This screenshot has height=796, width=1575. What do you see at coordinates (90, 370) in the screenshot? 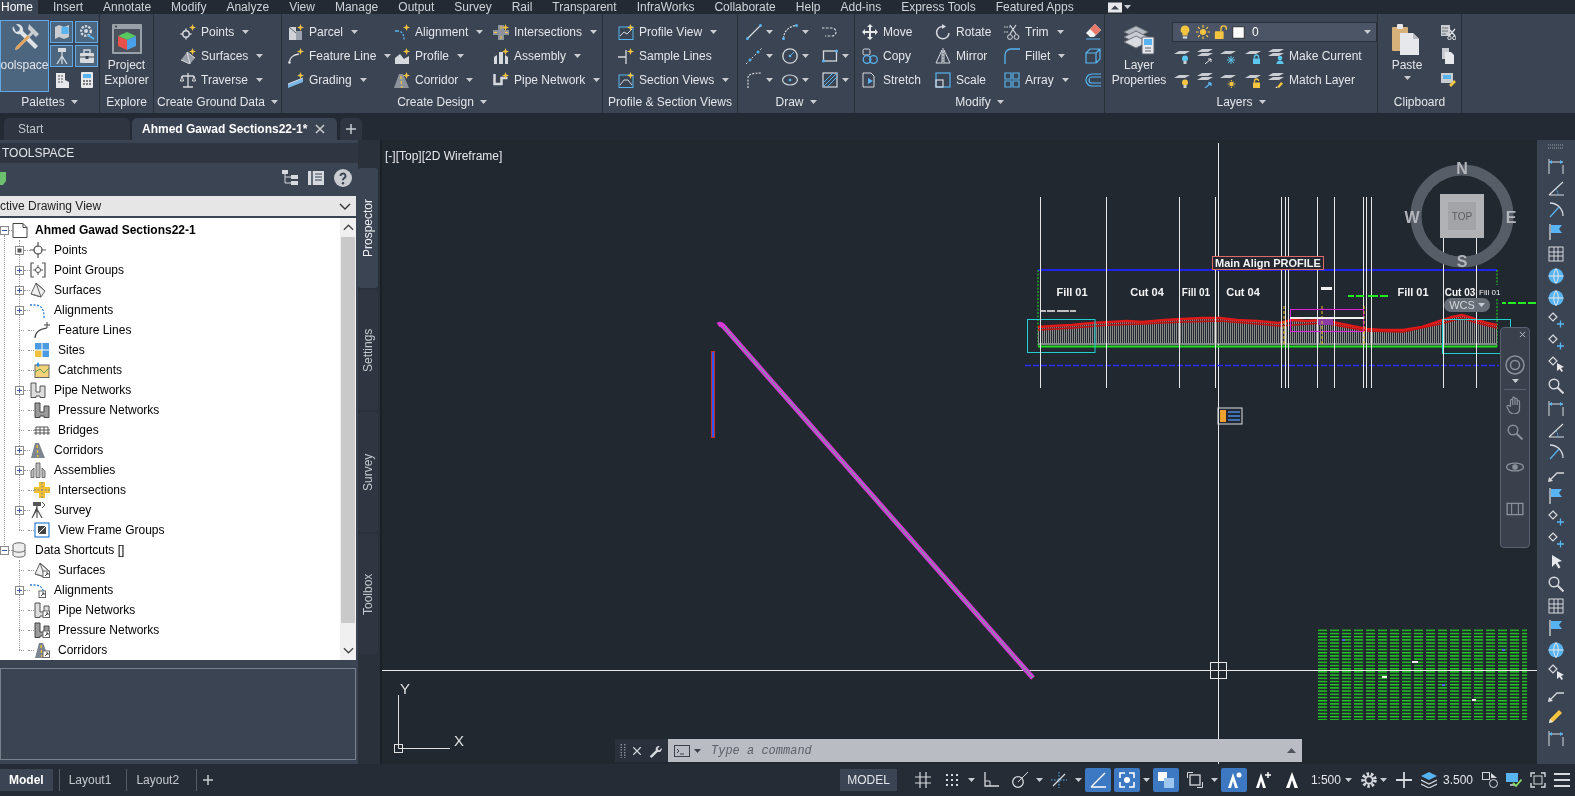
I see `tree-item: Catchments` at bounding box center [90, 370].